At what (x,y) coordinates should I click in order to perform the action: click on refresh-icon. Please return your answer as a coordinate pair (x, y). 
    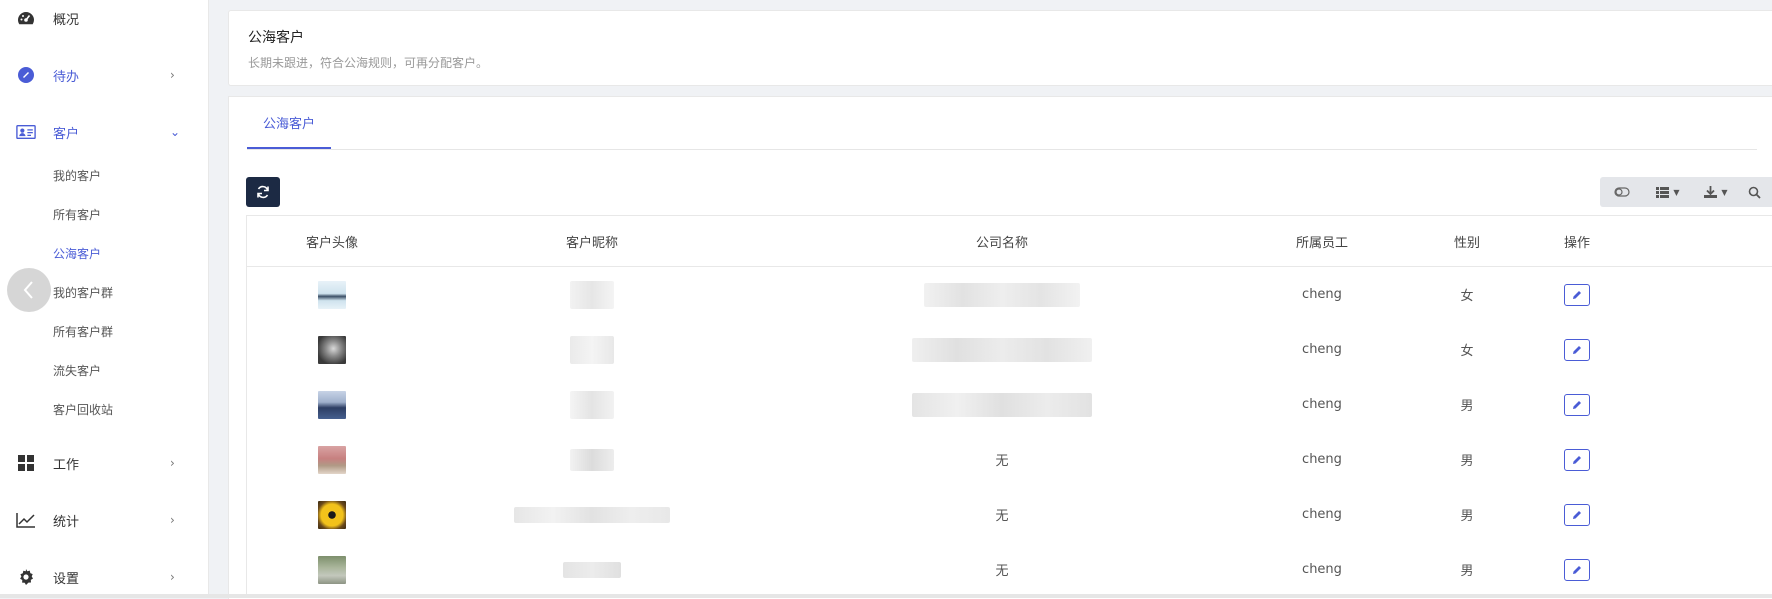
    Looking at the image, I should click on (263, 192).